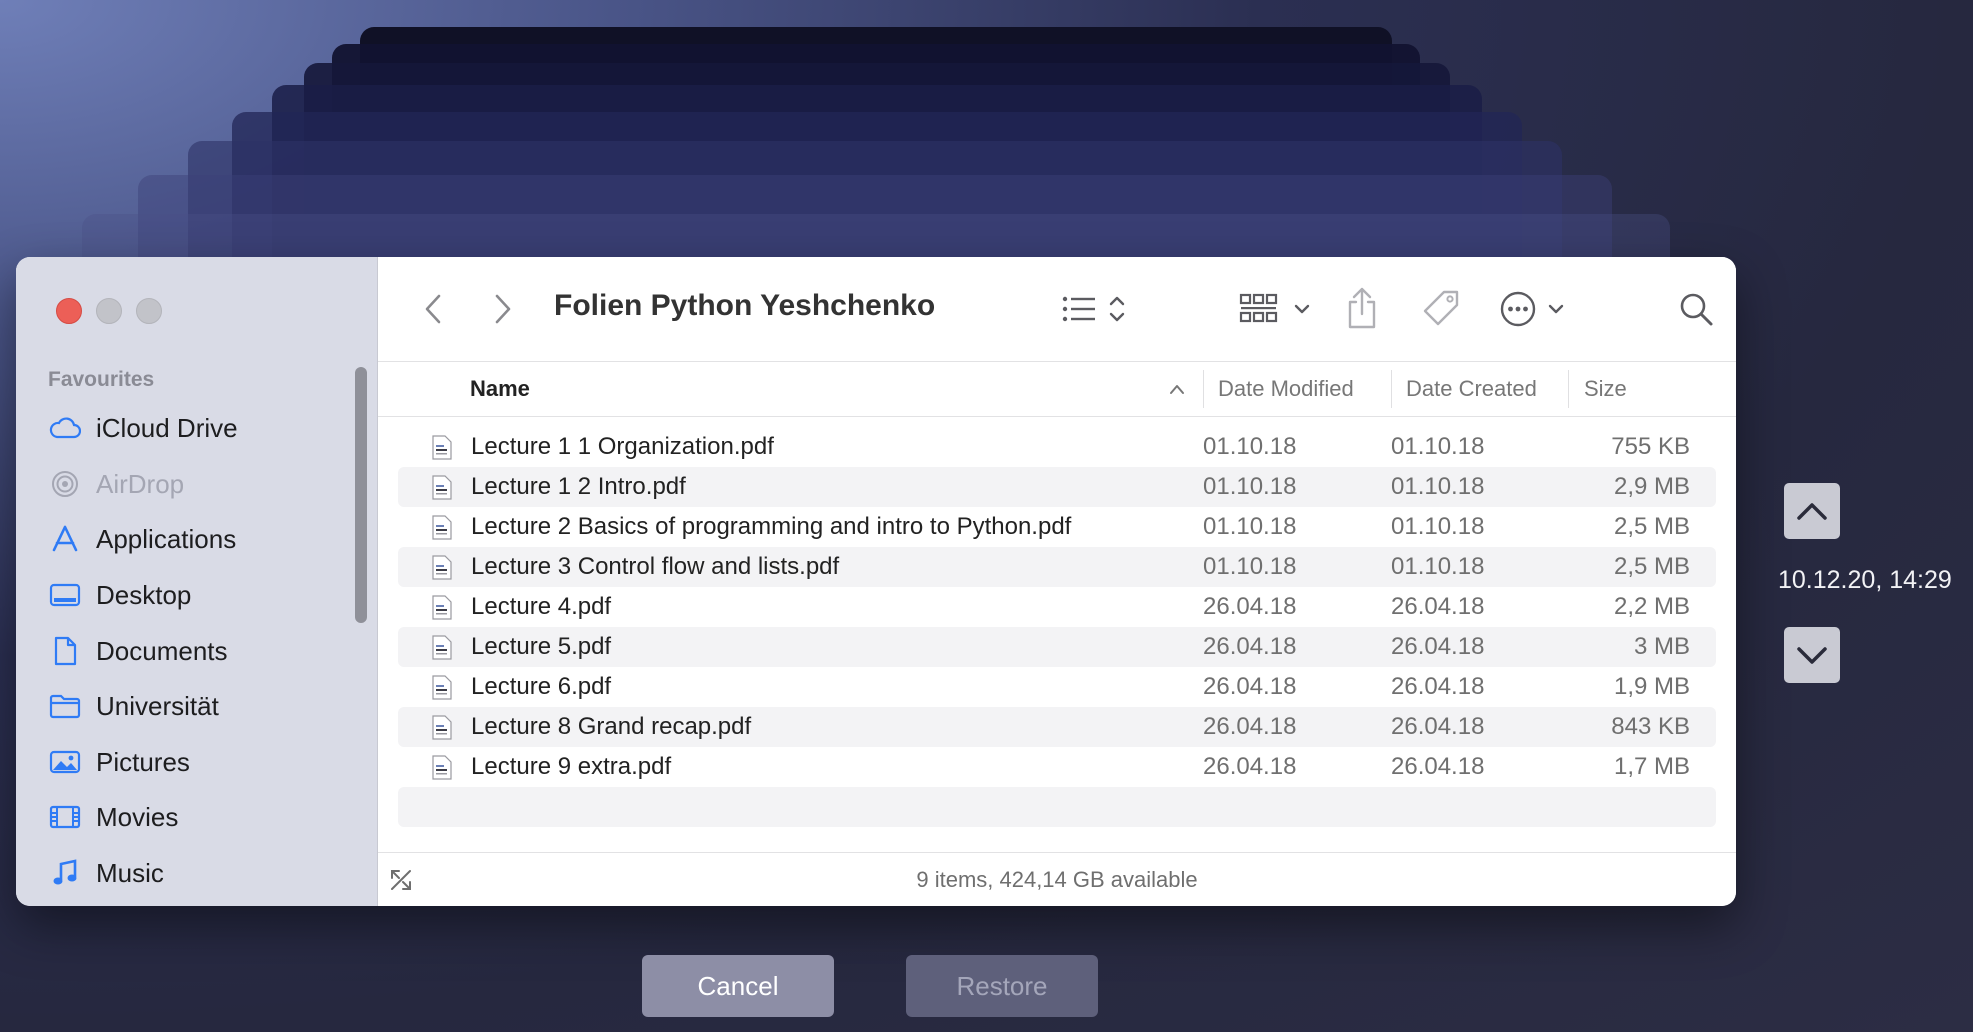 Image resolution: width=1973 pixels, height=1032 pixels. What do you see at coordinates (65, 484) in the screenshot?
I see `airdrop-icon` at bounding box center [65, 484].